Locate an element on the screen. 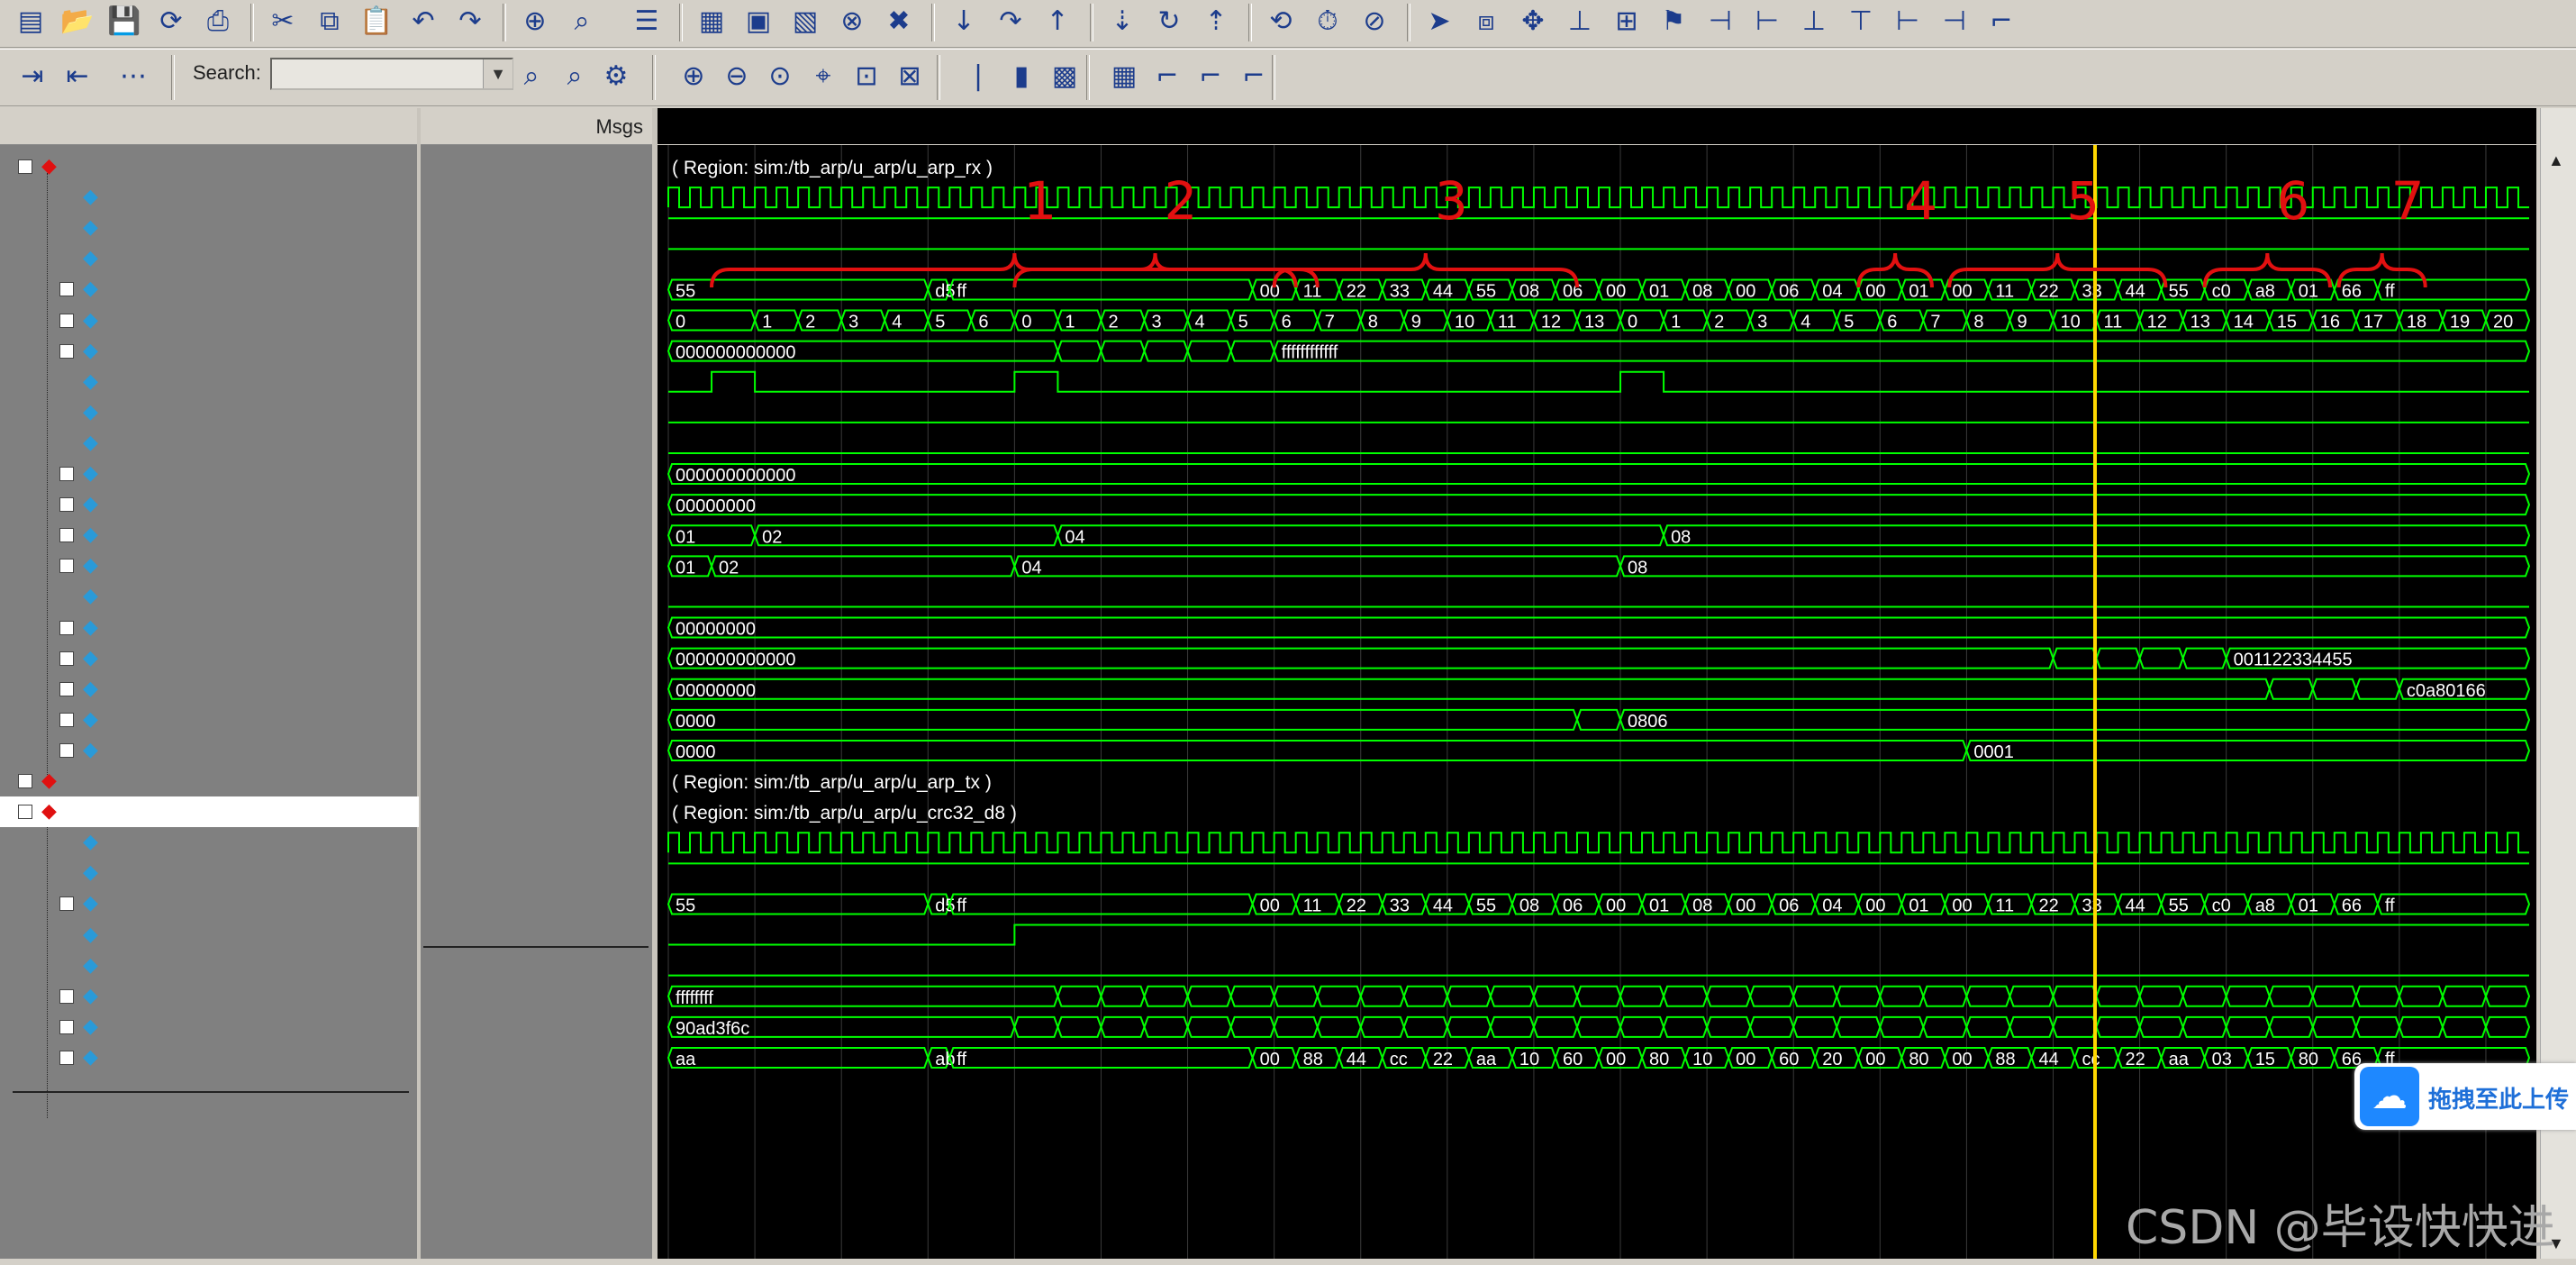 Image resolution: width=2576 pixels, height=1265 pixels. simulate-icon: ▧ is located at coordinates (805, 21).